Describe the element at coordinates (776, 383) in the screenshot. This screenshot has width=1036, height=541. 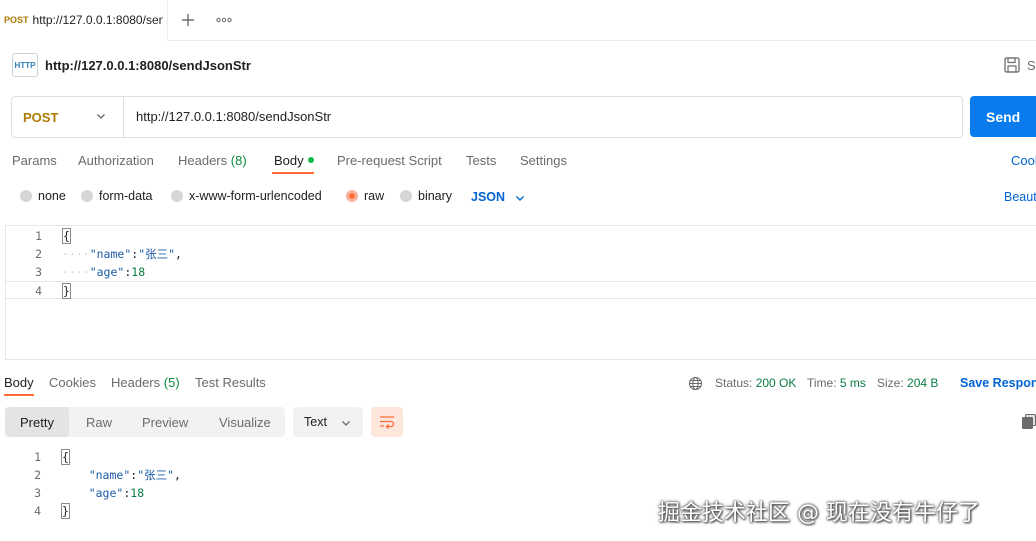
I see `status-value: 200 OK` at that location.